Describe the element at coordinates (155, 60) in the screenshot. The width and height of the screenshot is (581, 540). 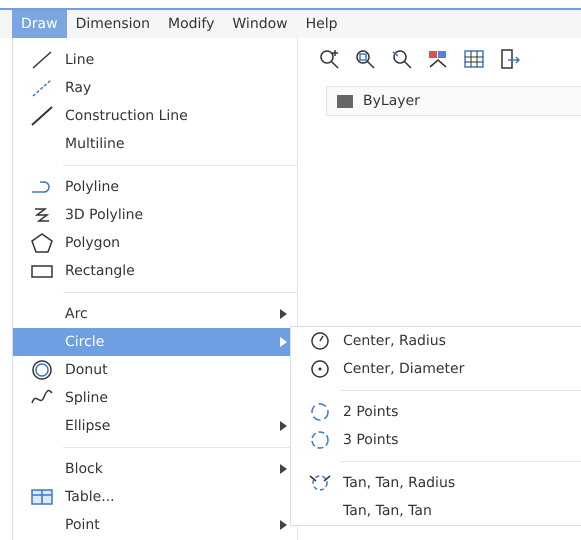
I see `menu-item: Line` at that location.